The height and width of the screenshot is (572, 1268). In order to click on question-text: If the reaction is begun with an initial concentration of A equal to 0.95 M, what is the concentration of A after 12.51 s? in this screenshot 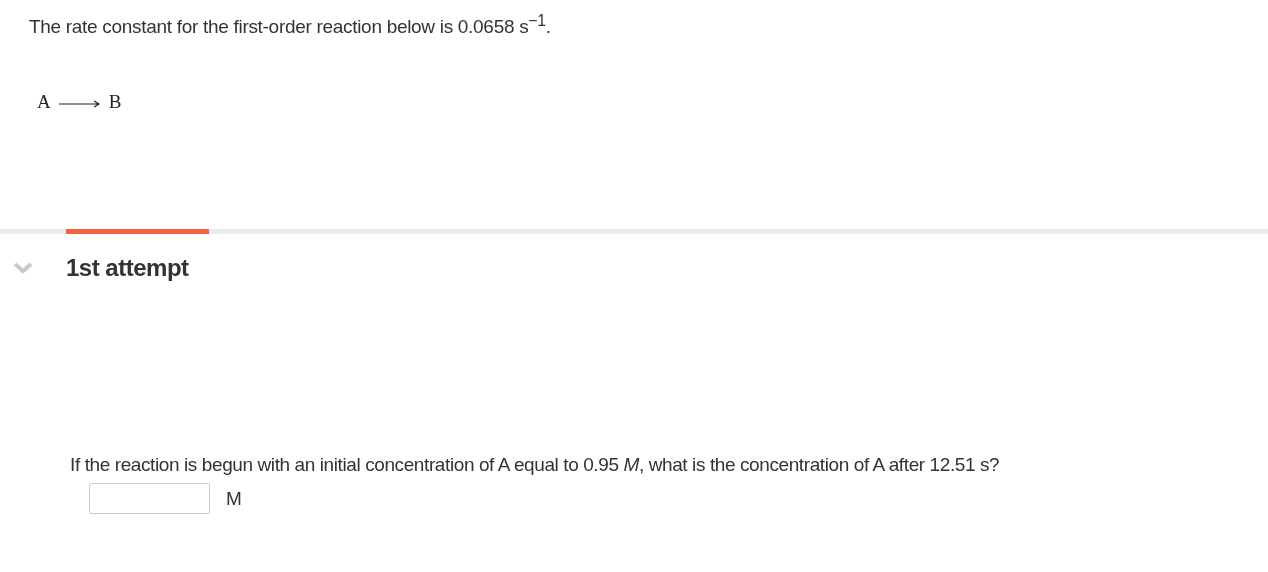, I will do `click(535, 465)`.